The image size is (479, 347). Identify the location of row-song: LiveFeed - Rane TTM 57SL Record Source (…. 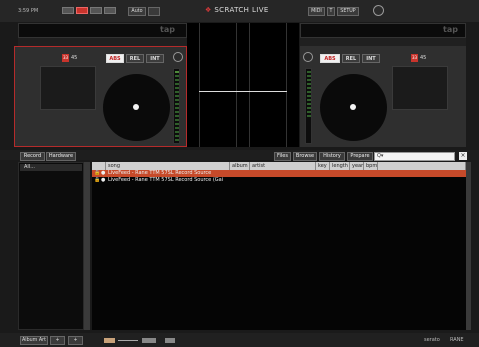
(166, 180).